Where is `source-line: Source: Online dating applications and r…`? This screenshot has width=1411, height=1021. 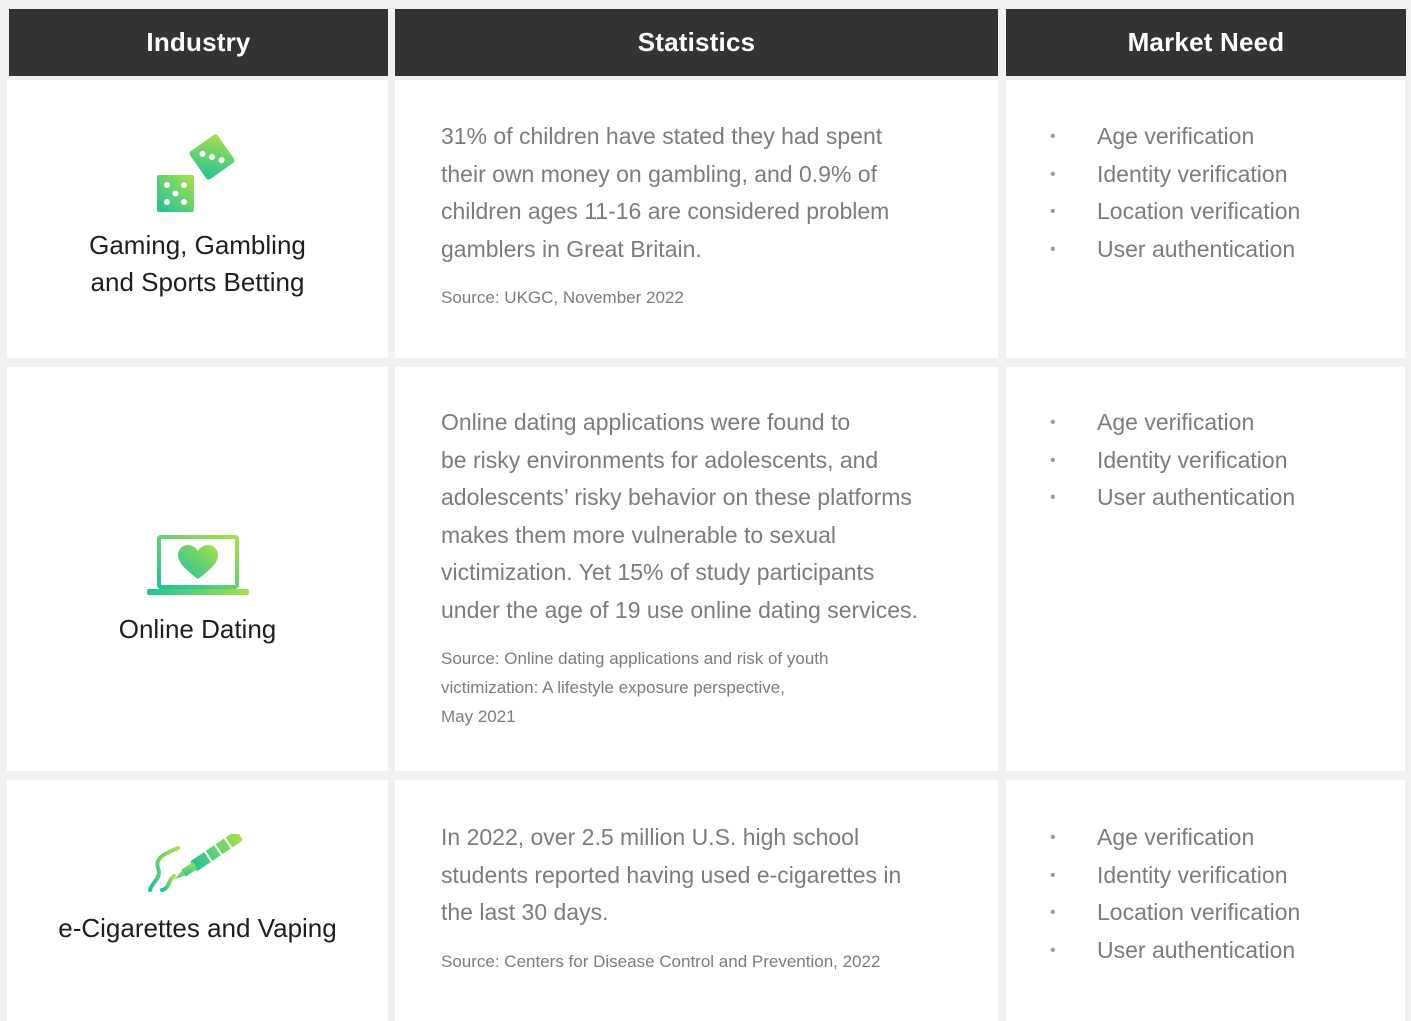 source-line: Source: Online dating applications and r… is located at coordinates (635, 658).